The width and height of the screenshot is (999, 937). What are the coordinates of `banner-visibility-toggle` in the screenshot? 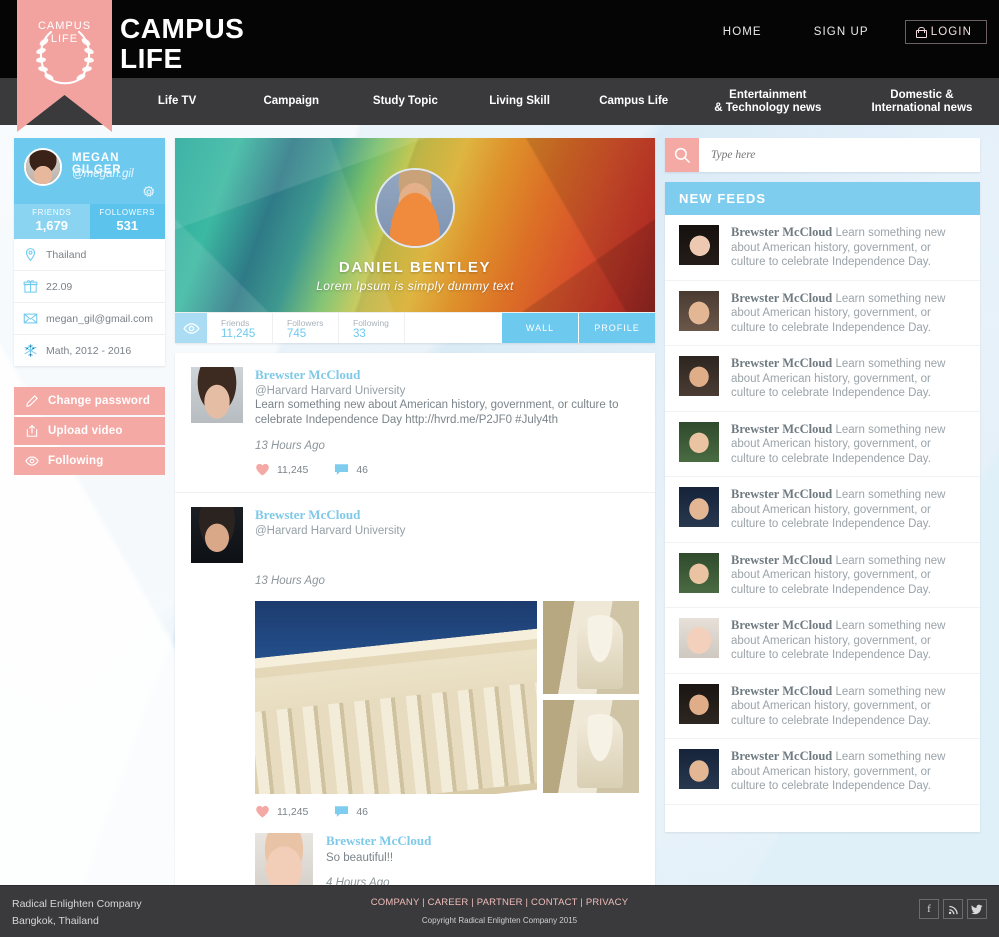 It's located at (191, 328).